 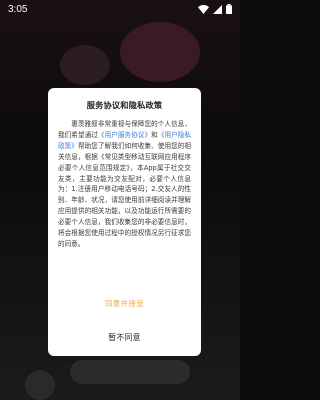 What do you see at coordinates (217, 9) in the screenshot?
I see `signal-icon` at bounding box center [217, 9].